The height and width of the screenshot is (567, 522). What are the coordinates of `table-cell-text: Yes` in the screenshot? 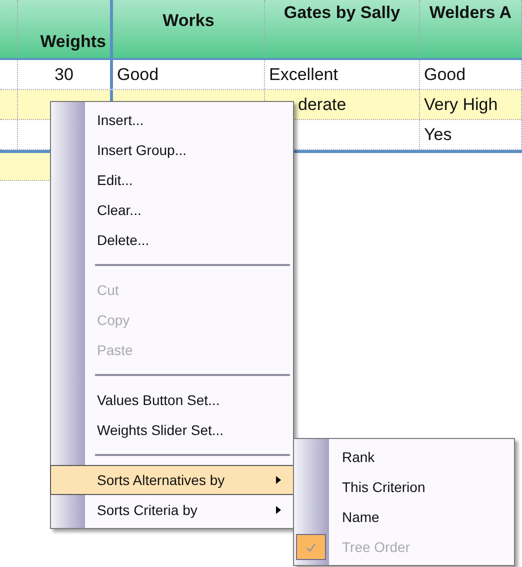 It's located at (438, 135).